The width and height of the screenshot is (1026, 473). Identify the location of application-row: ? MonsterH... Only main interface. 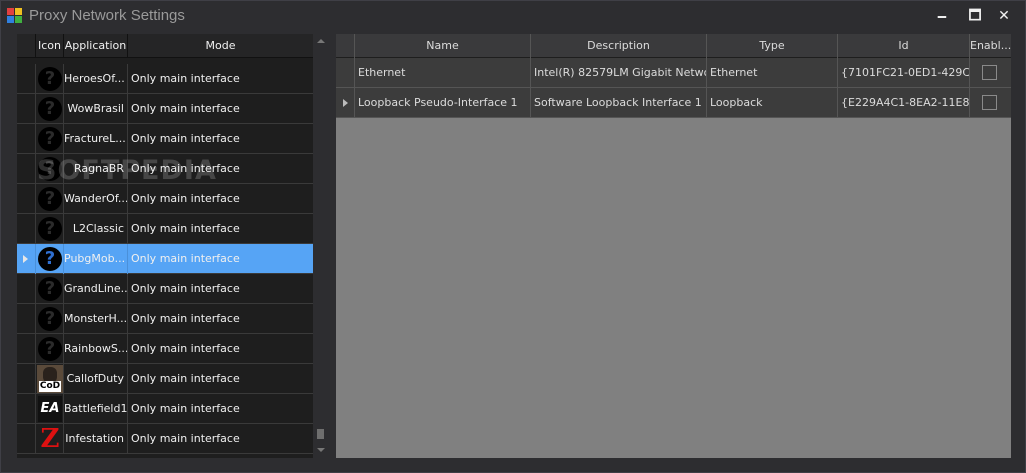
(165, 319).